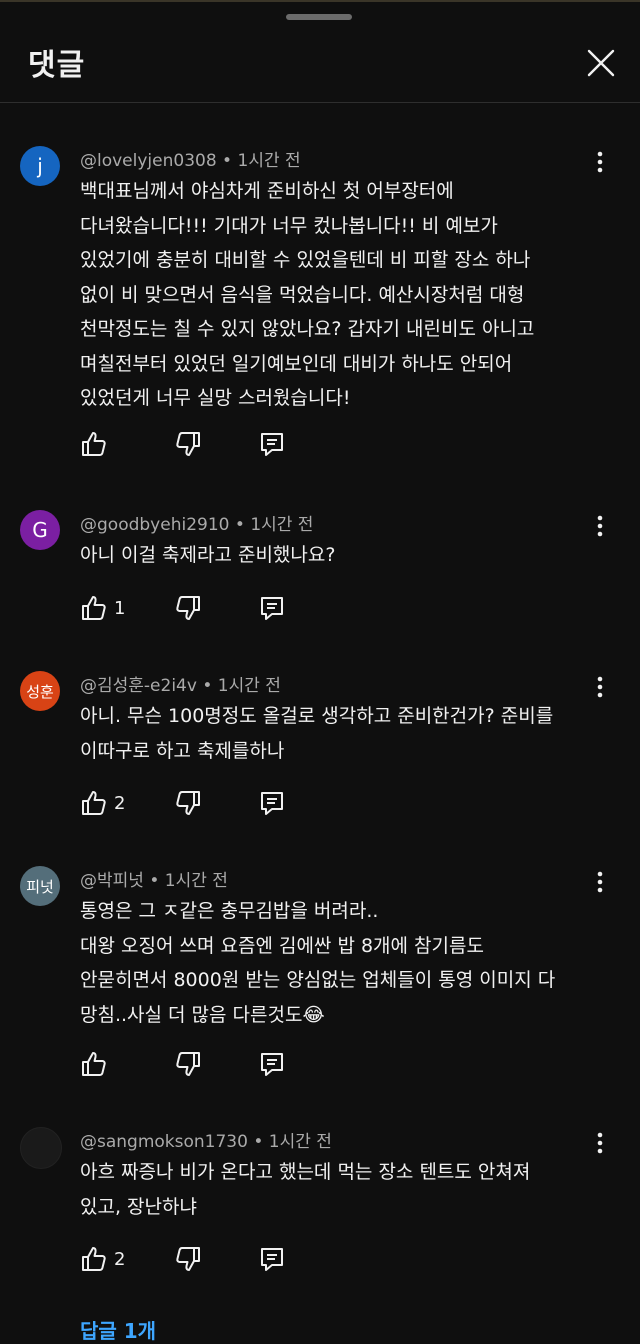  What do you see at coordinates (148, 161) in the screenshot?
I see `comment-author: @lovelyjen0308` at bounding box center [148, 161].